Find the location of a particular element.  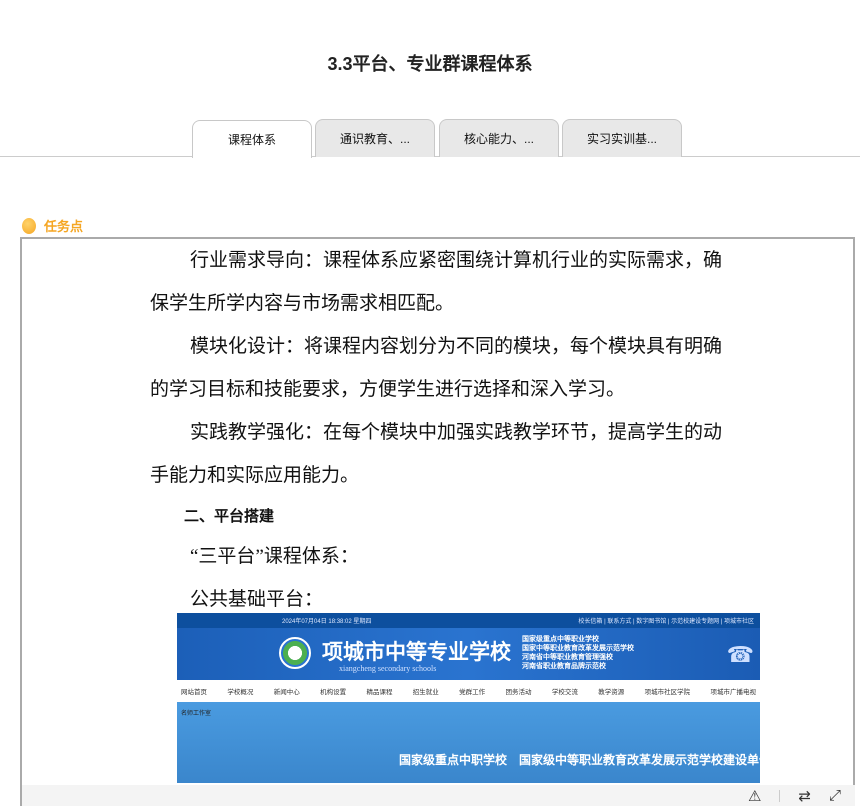

school-logo-icon is located at coordinates (295, 653).